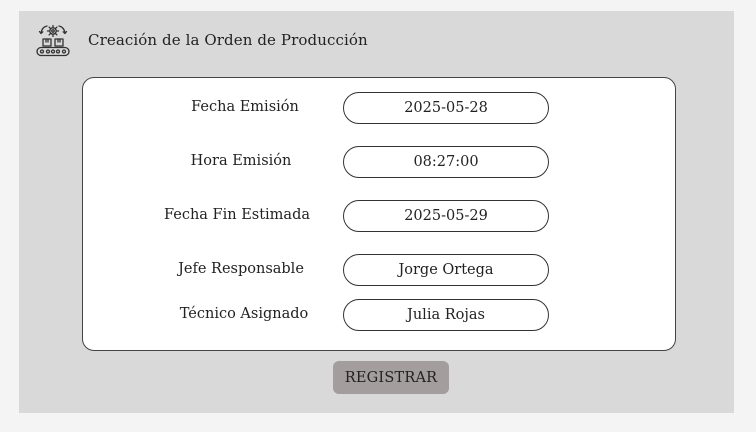 The image size is (756, 432). Describe the element at coordinates (391, 377) in the screenshot. I see `register-button: REGISTRAR` at that location.